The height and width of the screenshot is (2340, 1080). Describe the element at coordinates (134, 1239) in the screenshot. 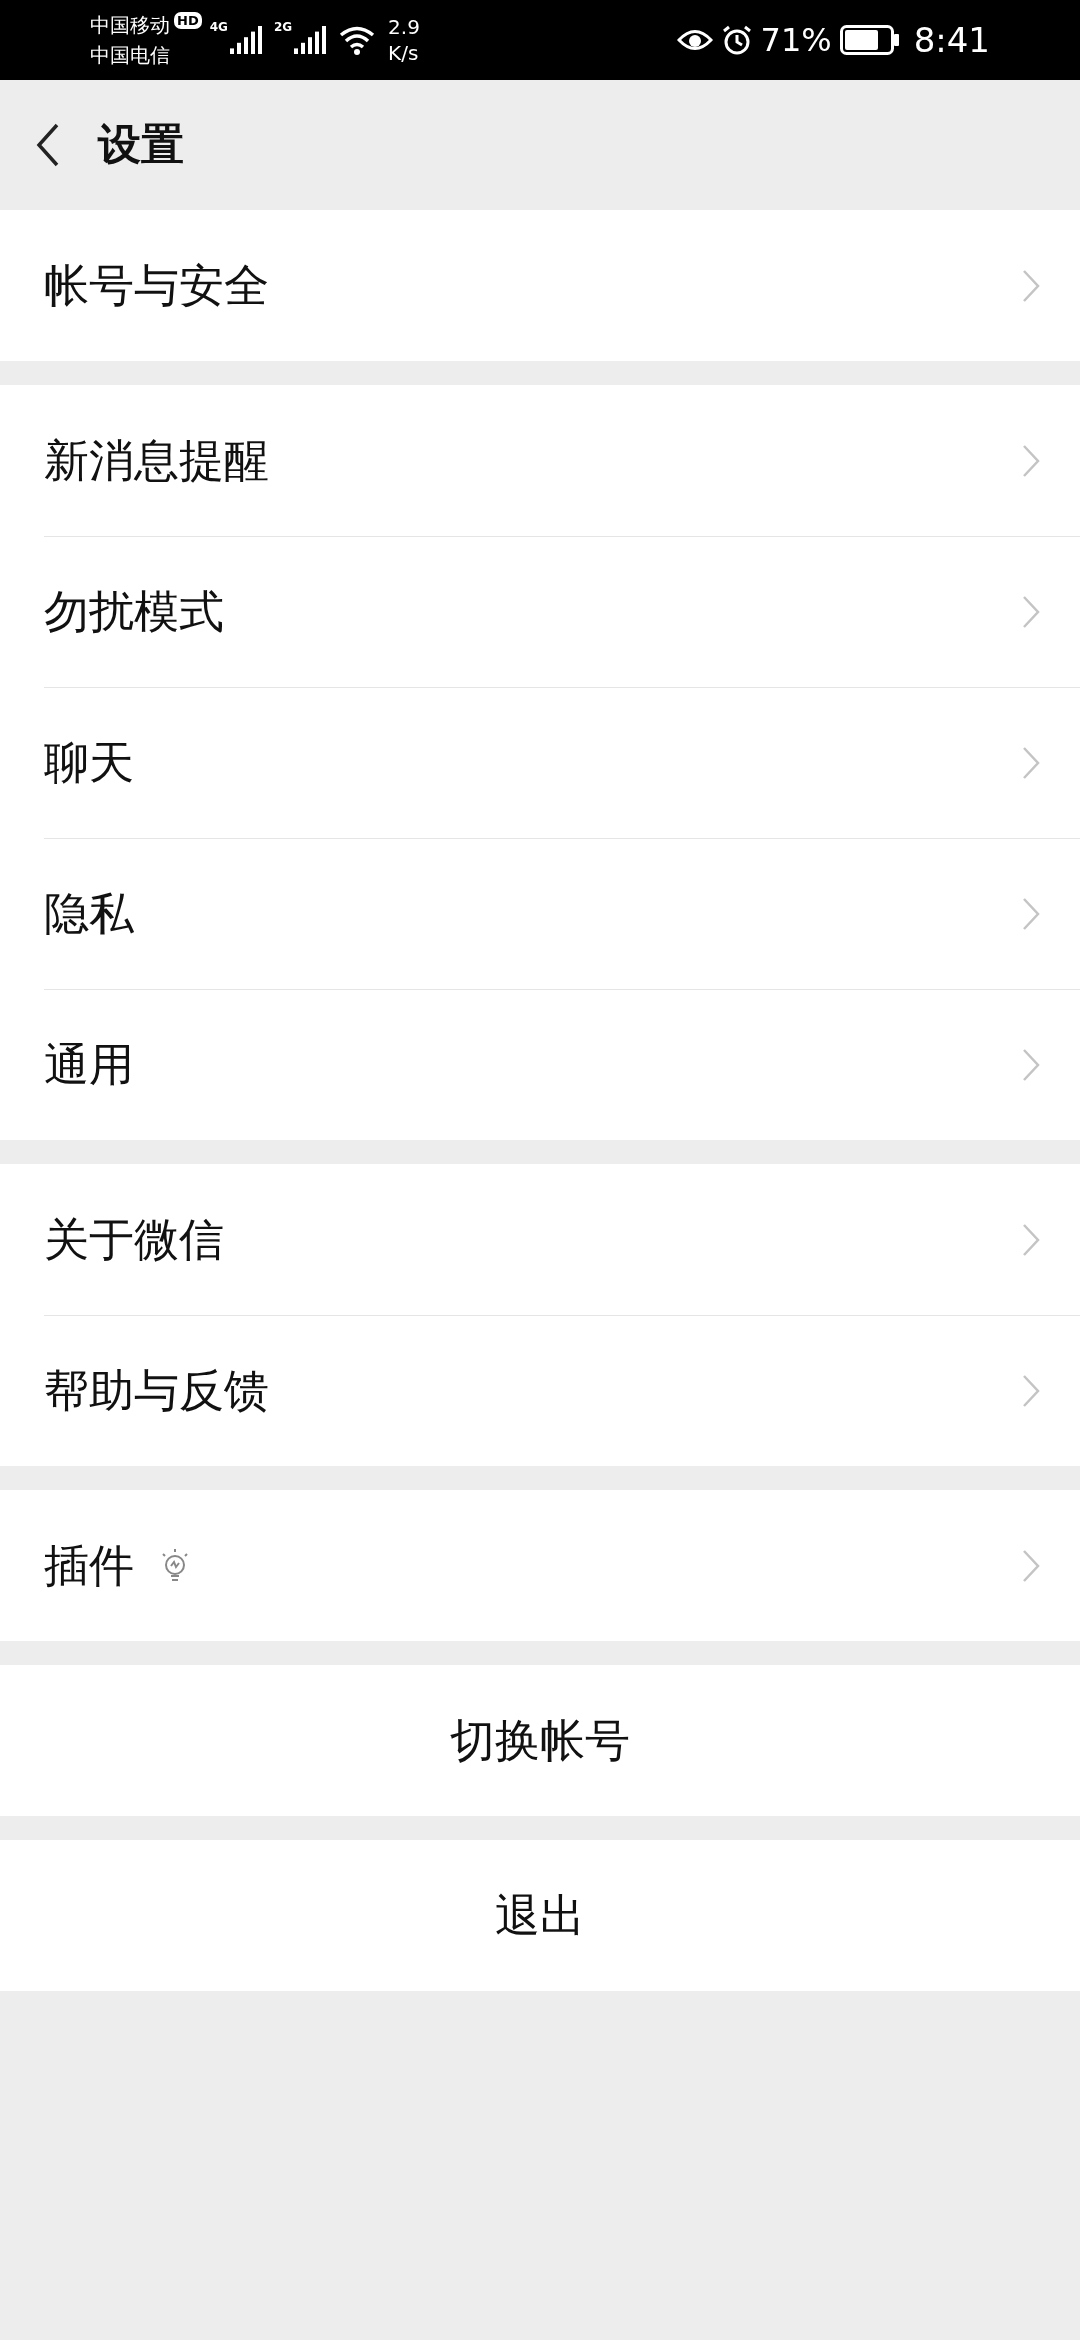

I see `item-label: 关于微信` at that location.